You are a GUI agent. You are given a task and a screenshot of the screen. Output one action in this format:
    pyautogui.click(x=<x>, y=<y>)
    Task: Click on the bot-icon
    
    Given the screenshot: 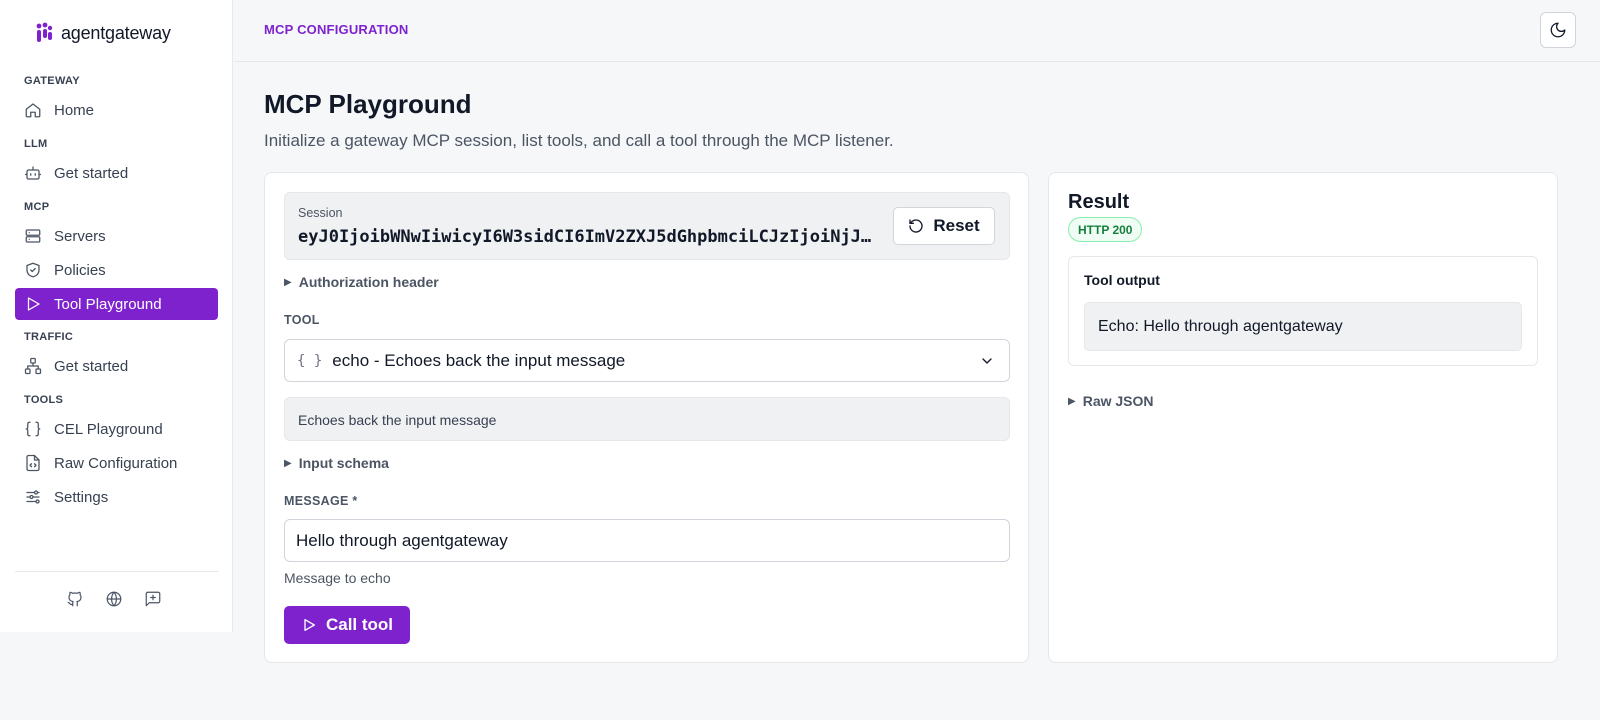 What is the action you would take?
    pyautogui.click(x=33, y=173)
    